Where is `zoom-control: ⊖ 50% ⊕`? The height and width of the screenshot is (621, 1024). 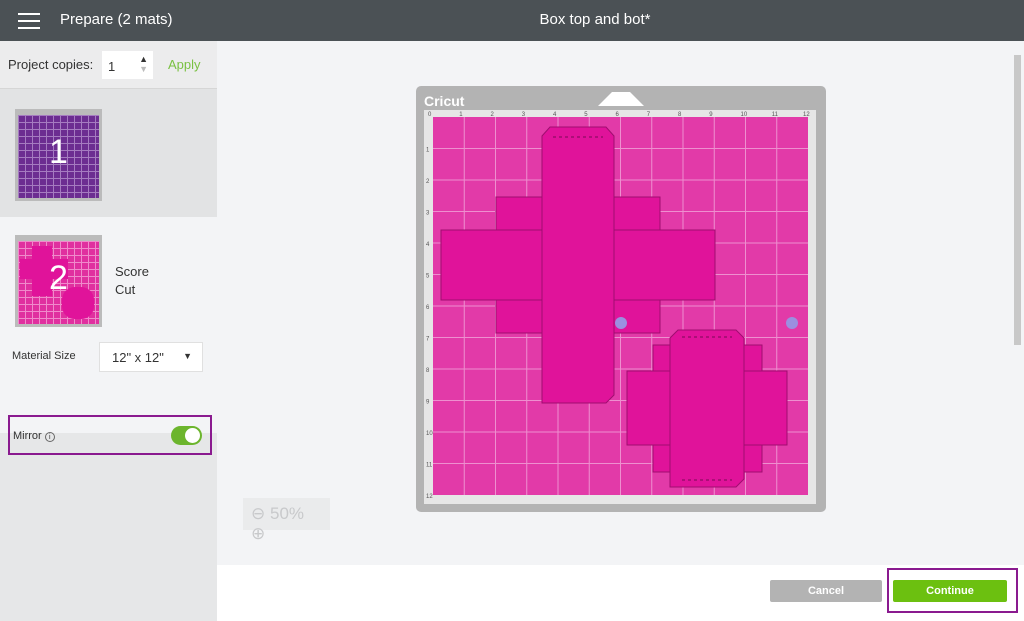 zoom-control: ⊖ 50% ⊕ is located at coordinates (286, 520).